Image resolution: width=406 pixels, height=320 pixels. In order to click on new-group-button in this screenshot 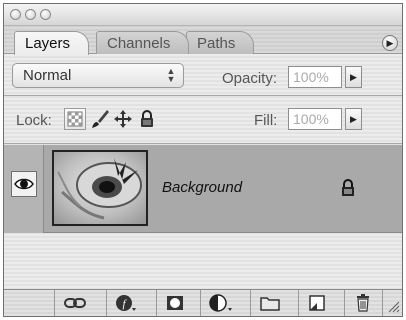, I will do `click(268, 303)`.